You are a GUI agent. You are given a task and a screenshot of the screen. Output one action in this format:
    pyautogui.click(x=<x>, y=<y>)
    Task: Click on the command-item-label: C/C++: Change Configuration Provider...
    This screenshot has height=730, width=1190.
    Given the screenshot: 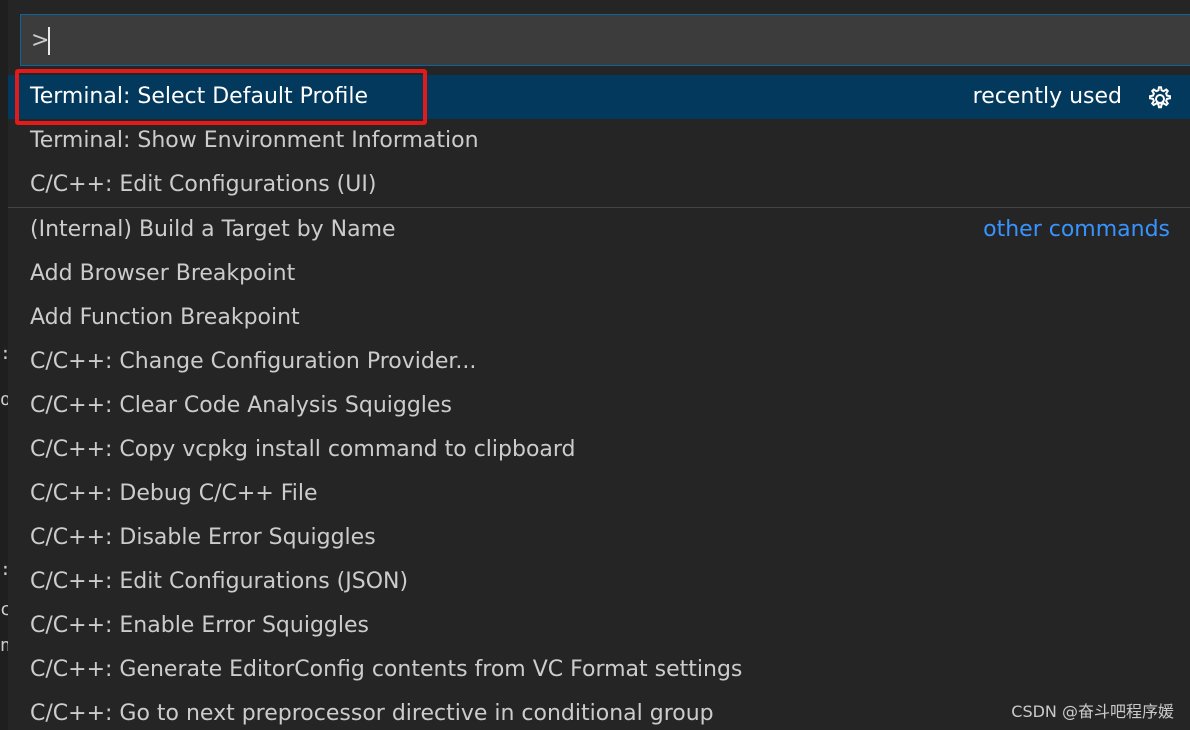 What is the action you would take?
    pyautogui.click(x=253, y=361)
    